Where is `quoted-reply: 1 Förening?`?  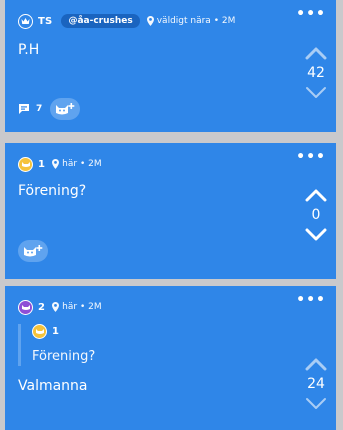
quoted-reply: 1 Förening? is located at coordinates (56, 345).